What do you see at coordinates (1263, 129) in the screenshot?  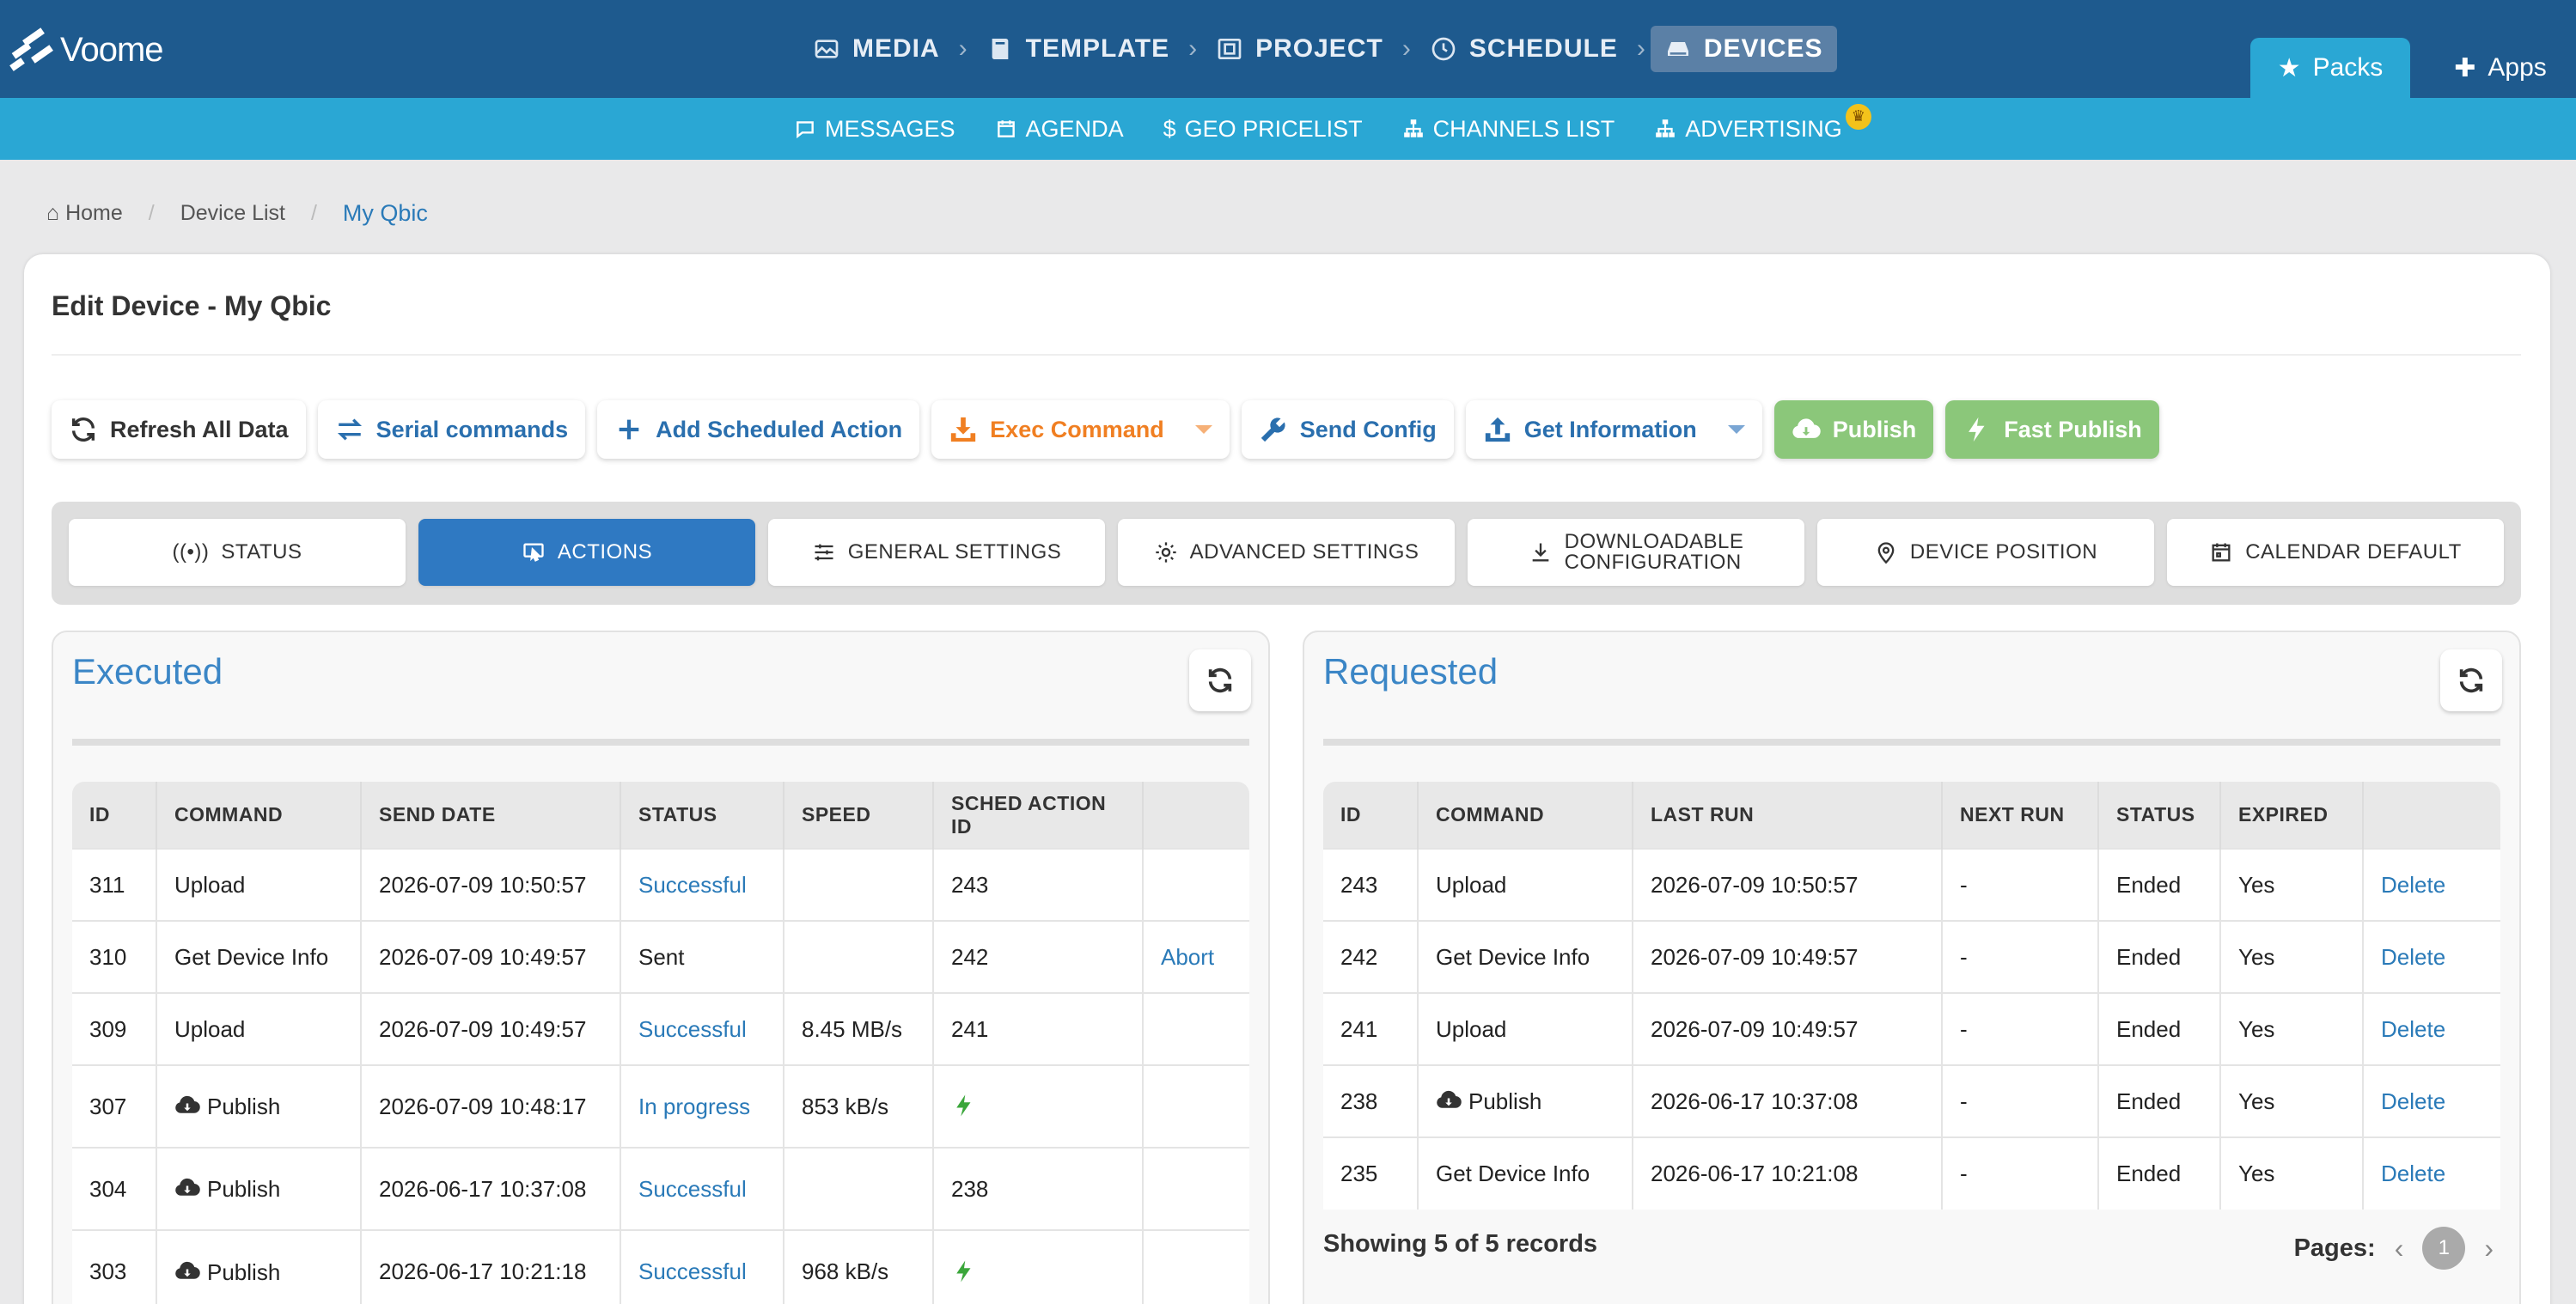 I see `subnav-geo-pricelist: $ GEO PRICELIST` at bounding box center [1263, 129].